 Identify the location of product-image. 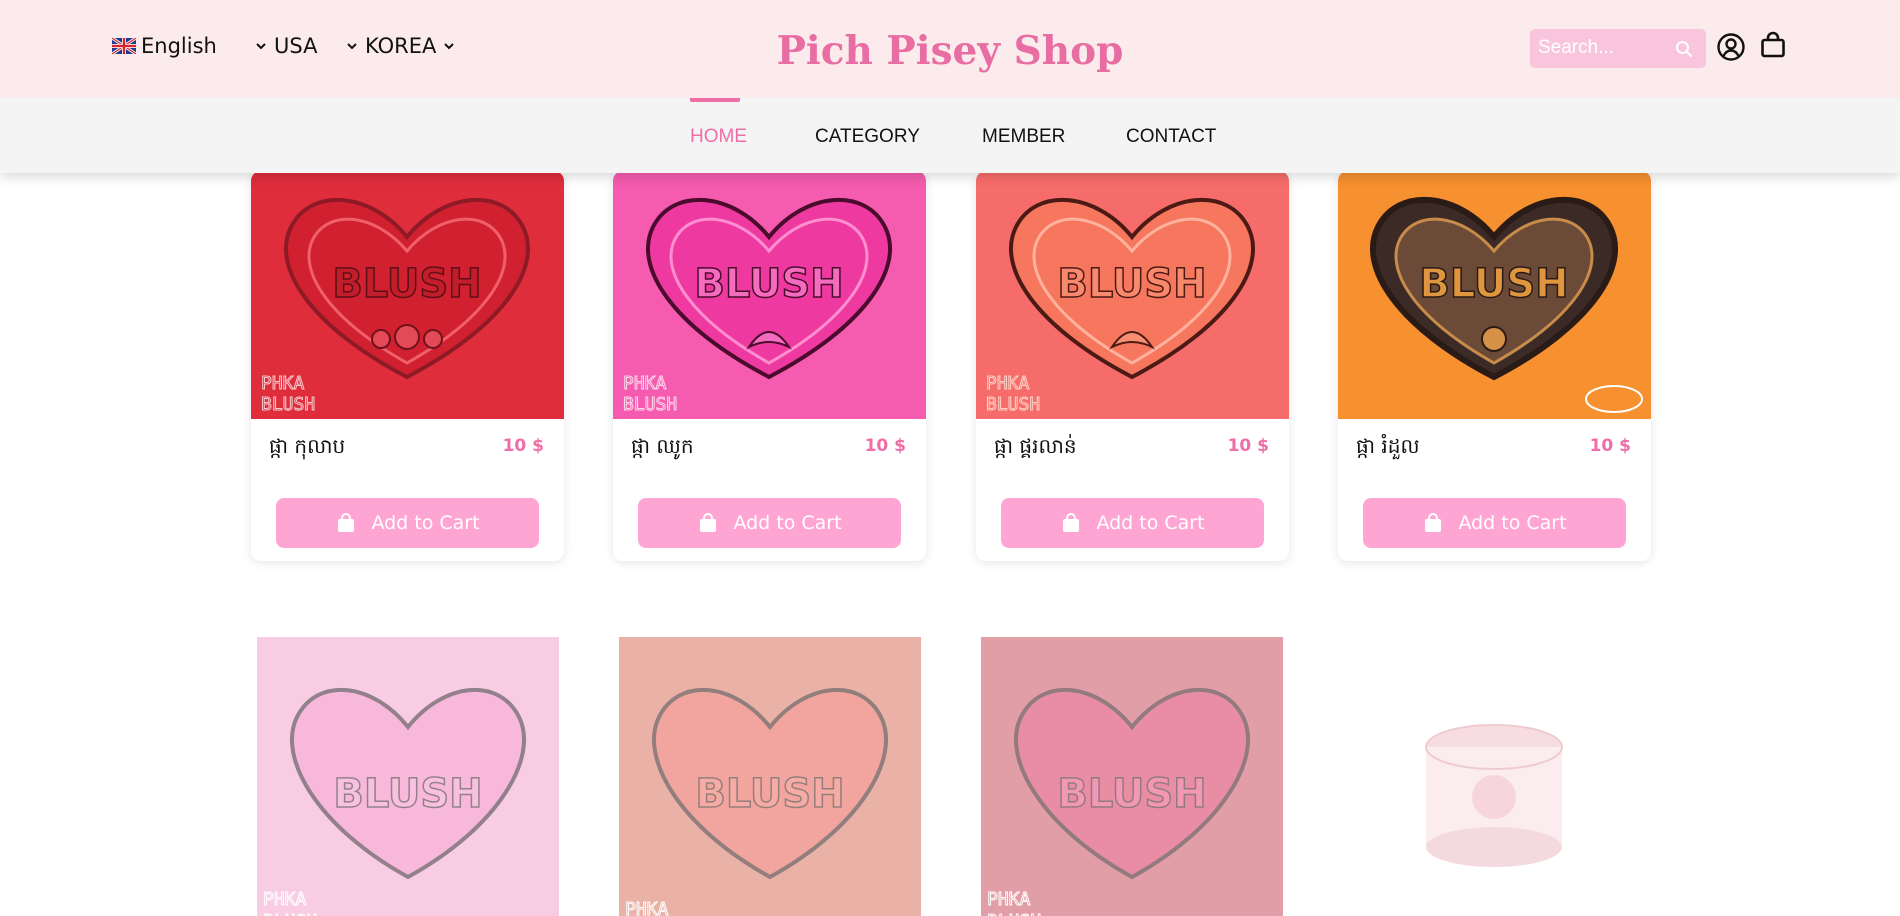
(1494, 776).